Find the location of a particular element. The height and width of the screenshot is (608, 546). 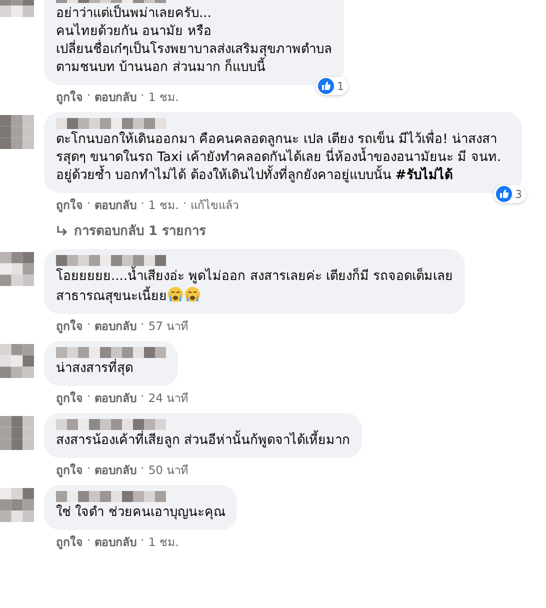

comment-meta-text: 57 นาที is located at coordinates (168, 326).